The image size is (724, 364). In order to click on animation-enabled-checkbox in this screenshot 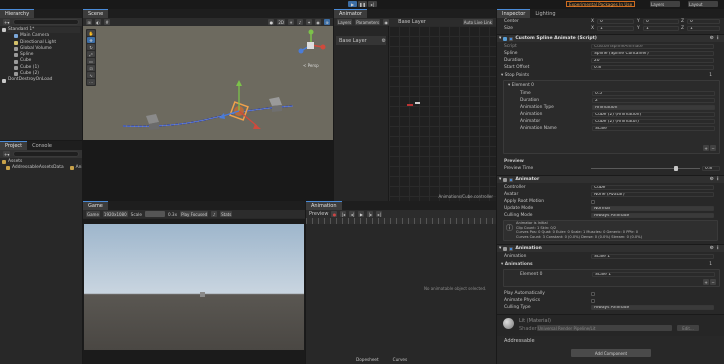, I will do `click(511, 248)`.